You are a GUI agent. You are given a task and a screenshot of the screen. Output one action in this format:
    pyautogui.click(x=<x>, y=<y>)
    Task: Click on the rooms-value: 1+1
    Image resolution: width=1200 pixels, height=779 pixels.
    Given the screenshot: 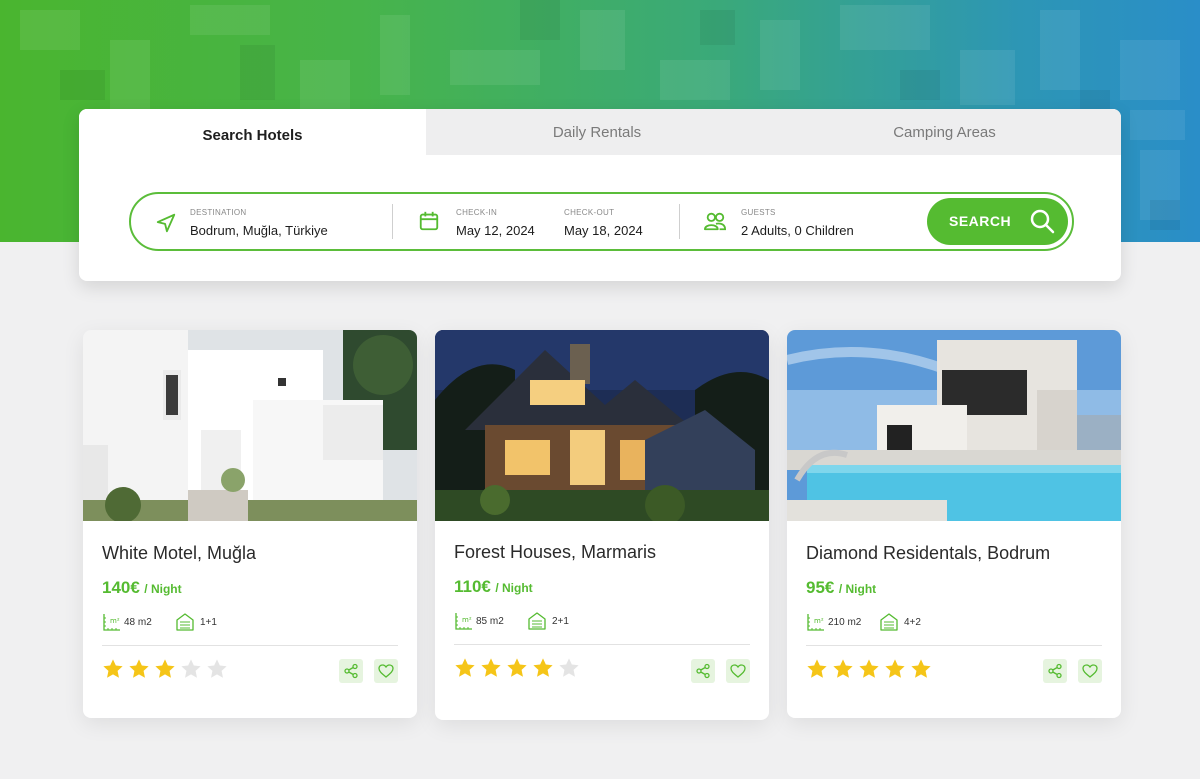 What is the action you would take?
    pyautogui.click(x=208, y=622)
    